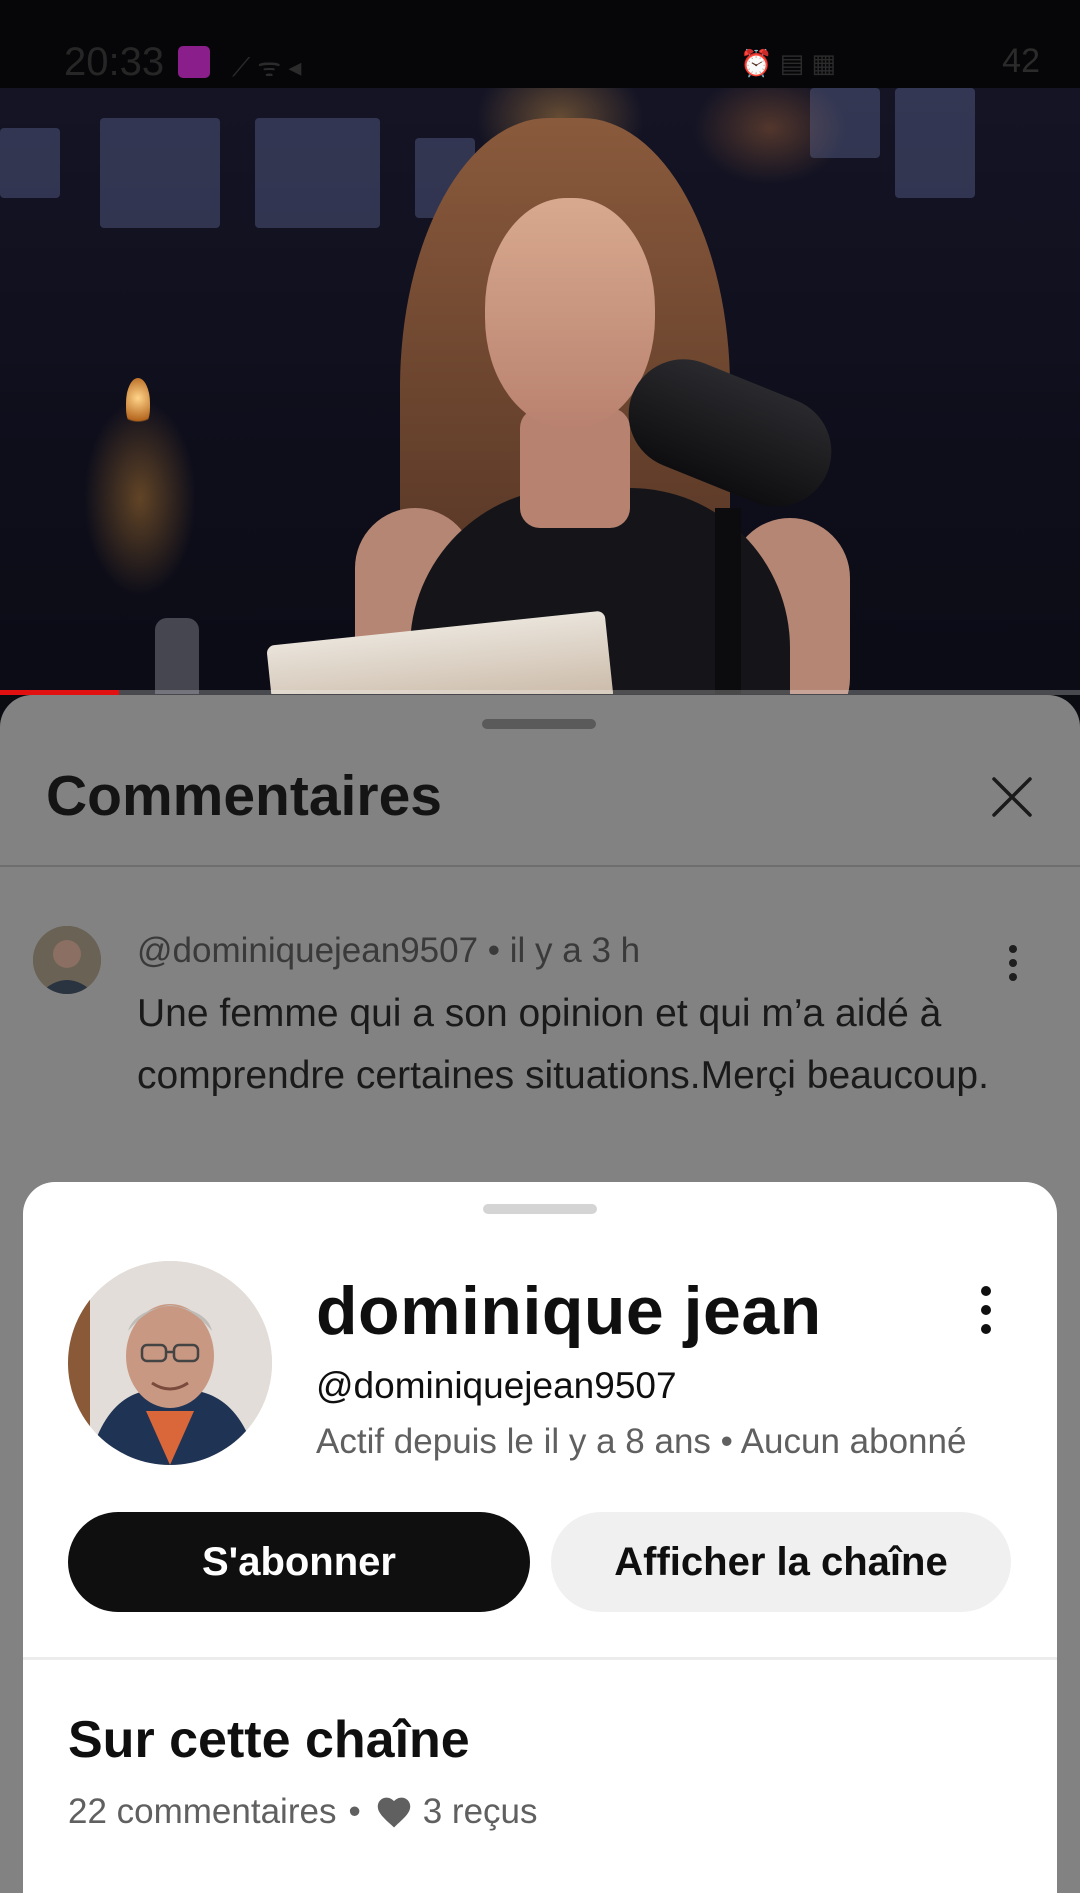 This screenshot has width=1080, height=1893. Describe the element at coordinates (269, 1740) in the screenshot. I see `section-title: Sur cette chaîne` at that location.